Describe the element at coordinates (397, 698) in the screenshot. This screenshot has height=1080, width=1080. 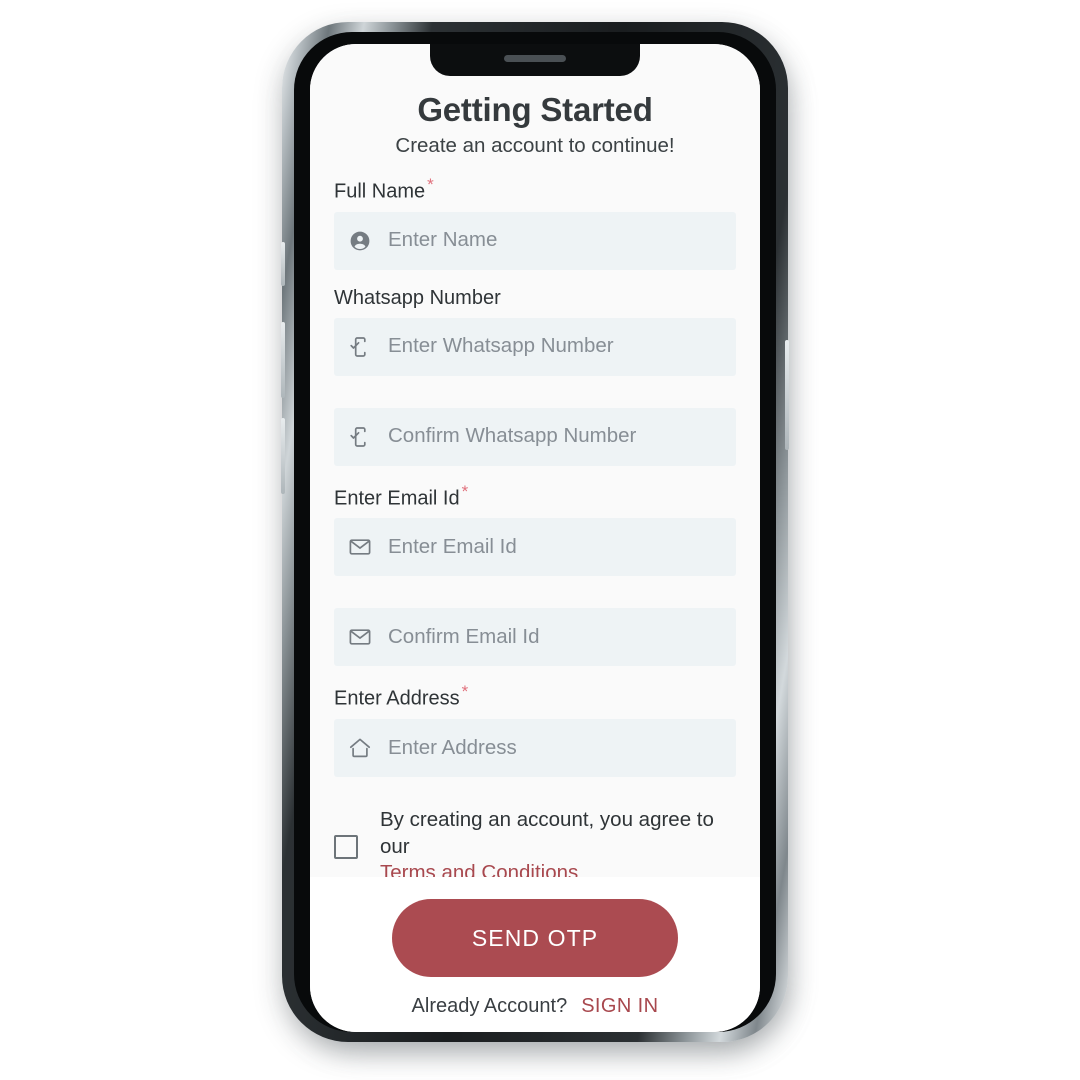
I see `label-address-text: Enter Address` at that location.